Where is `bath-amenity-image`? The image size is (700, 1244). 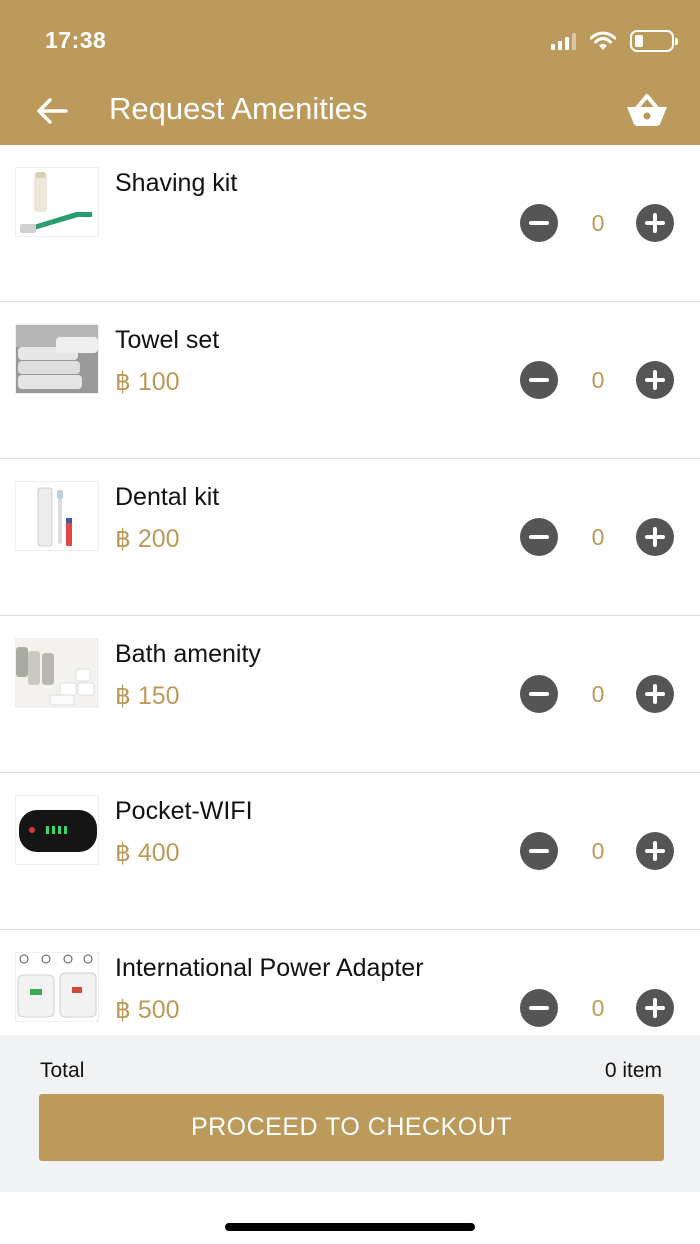 bath-amenity-image is located at coordinates (57, 673).